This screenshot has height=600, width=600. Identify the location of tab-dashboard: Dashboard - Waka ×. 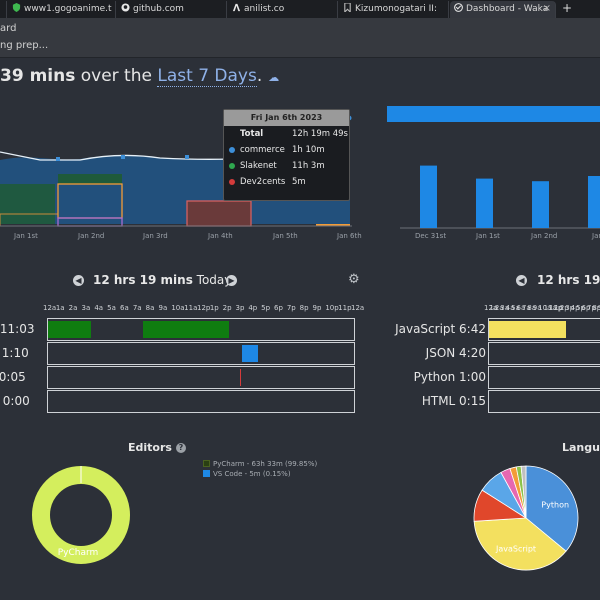
(503, 9).